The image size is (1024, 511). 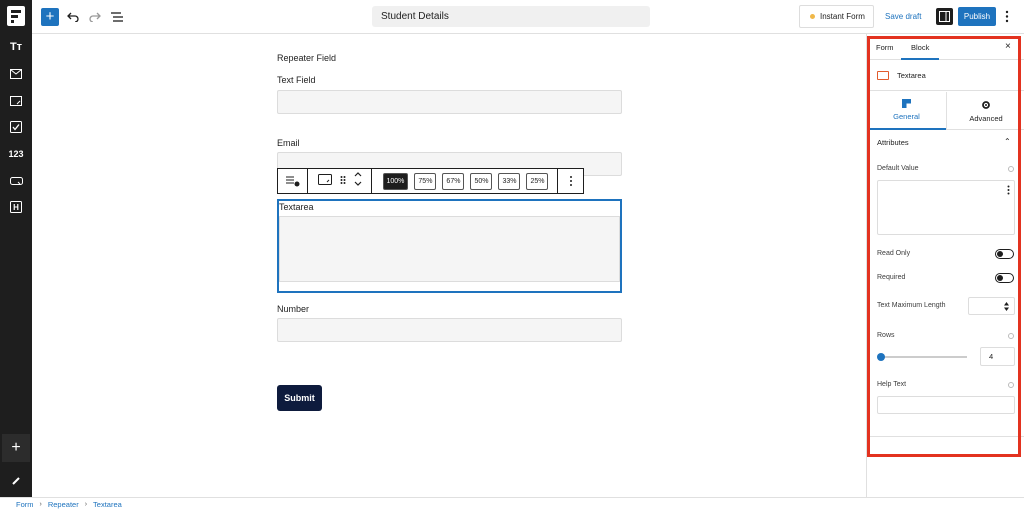 What do you see at coordinates (50, 17) in the screenshot?
I see `add-block-toggle-button: +` at bounding box center [50, 17].